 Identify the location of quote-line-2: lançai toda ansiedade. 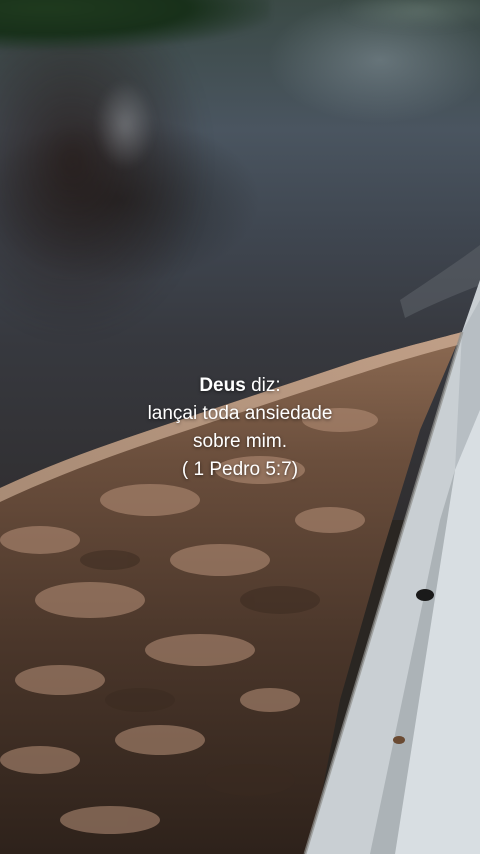
(240, 413).